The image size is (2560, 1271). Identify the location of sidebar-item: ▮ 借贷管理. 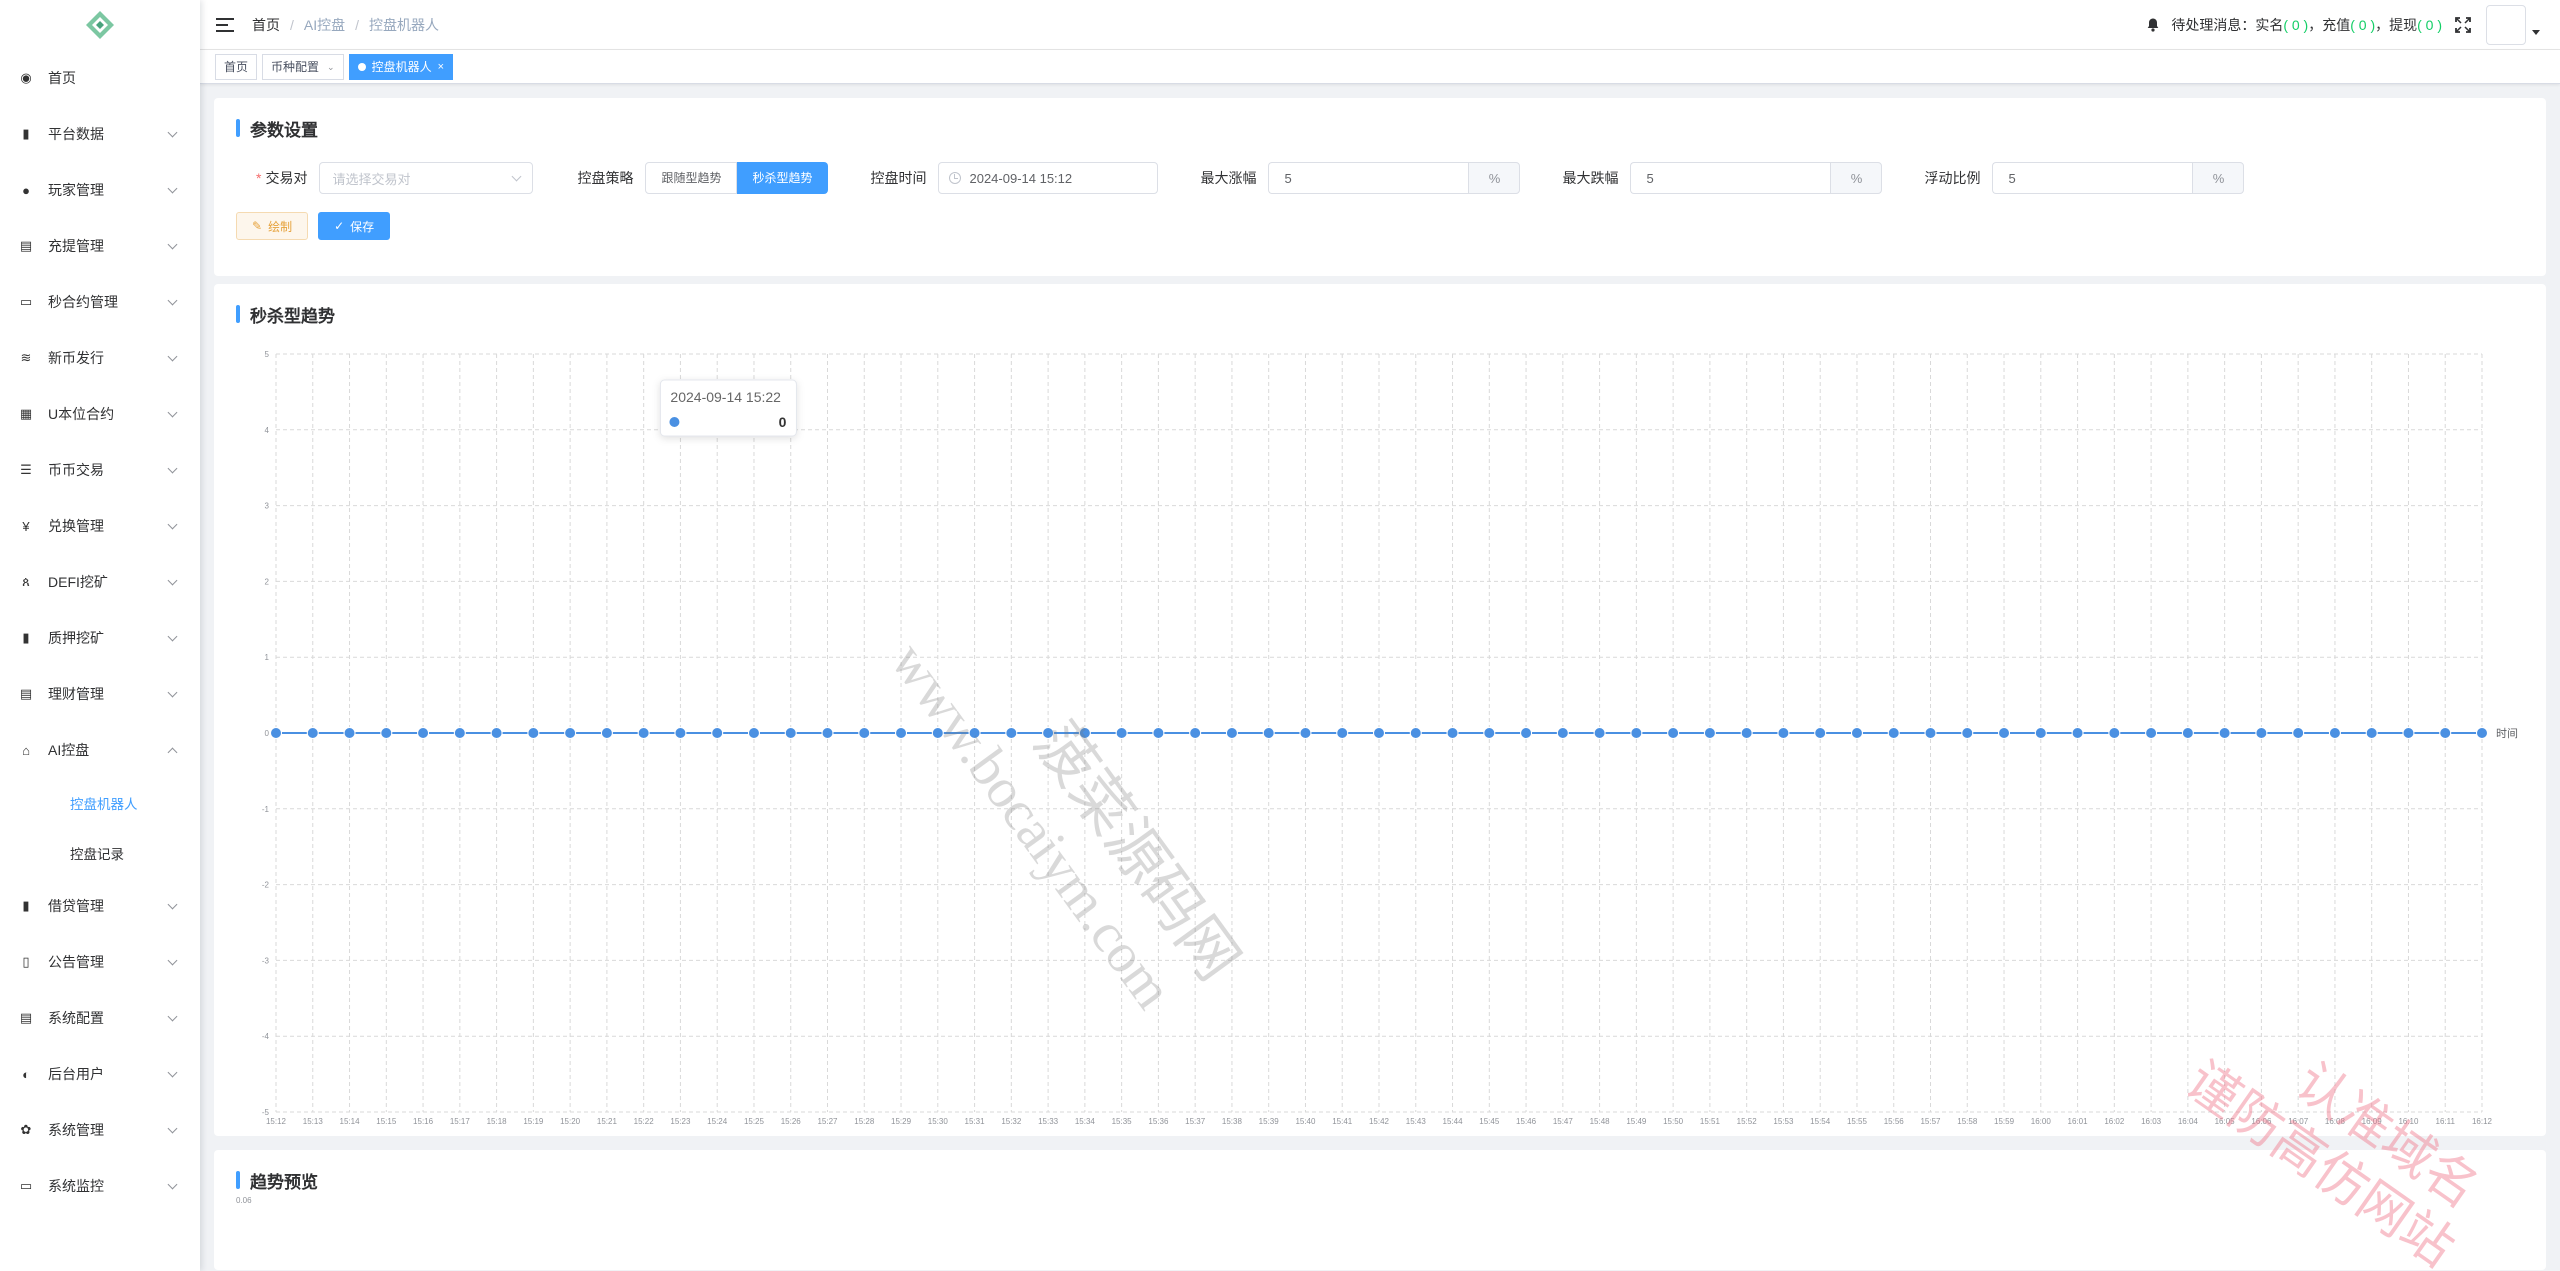
(100, 906).